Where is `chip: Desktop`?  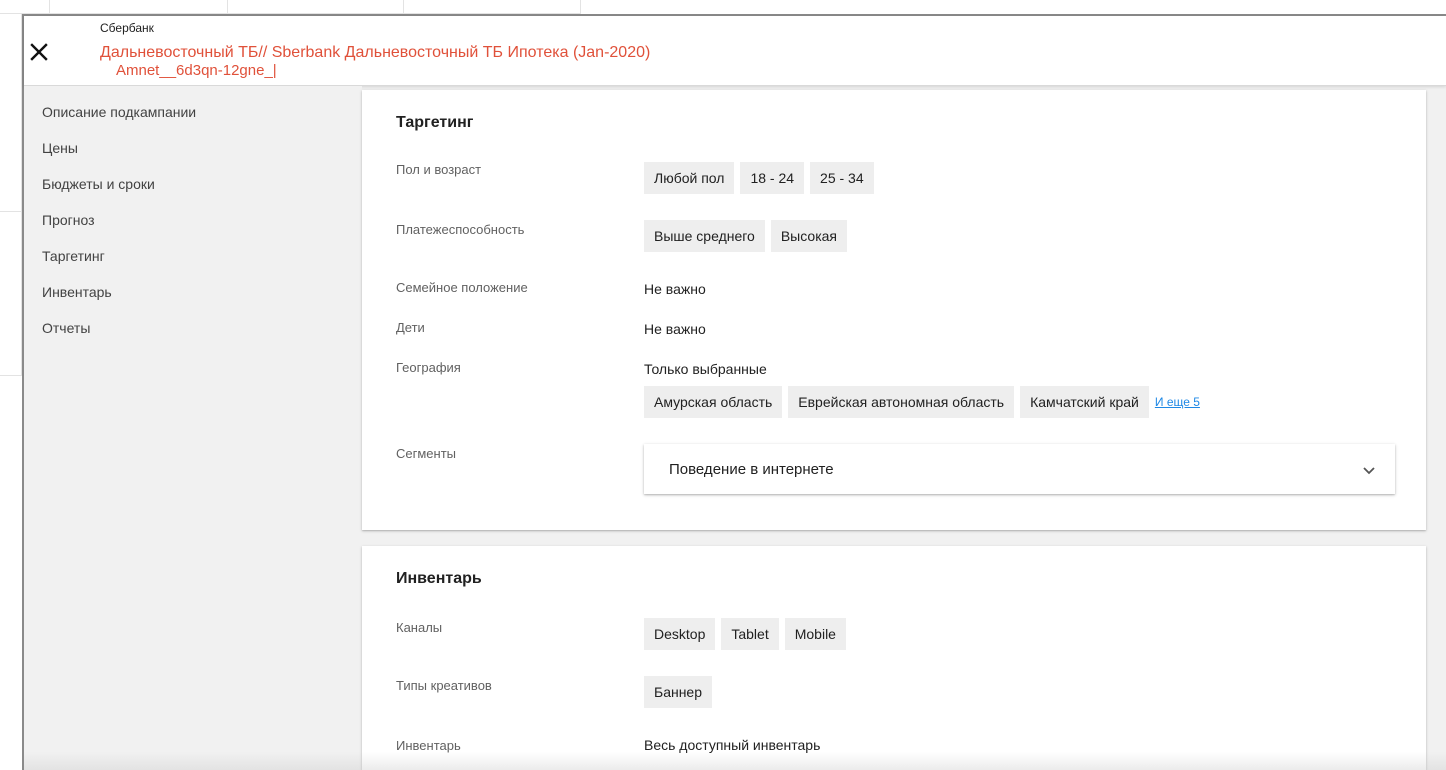
chip: Desktop is located at coordinates (680, 634).